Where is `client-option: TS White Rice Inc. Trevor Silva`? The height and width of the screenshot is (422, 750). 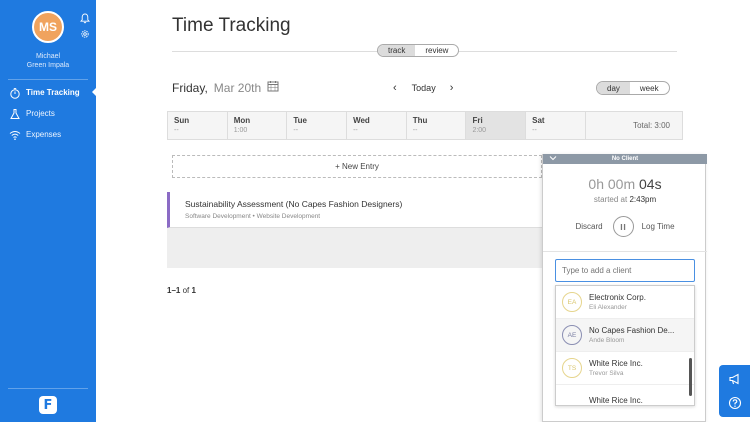
client-option: TS White Rice Inc. Trevor Silva is located at coordinates (625, 368).